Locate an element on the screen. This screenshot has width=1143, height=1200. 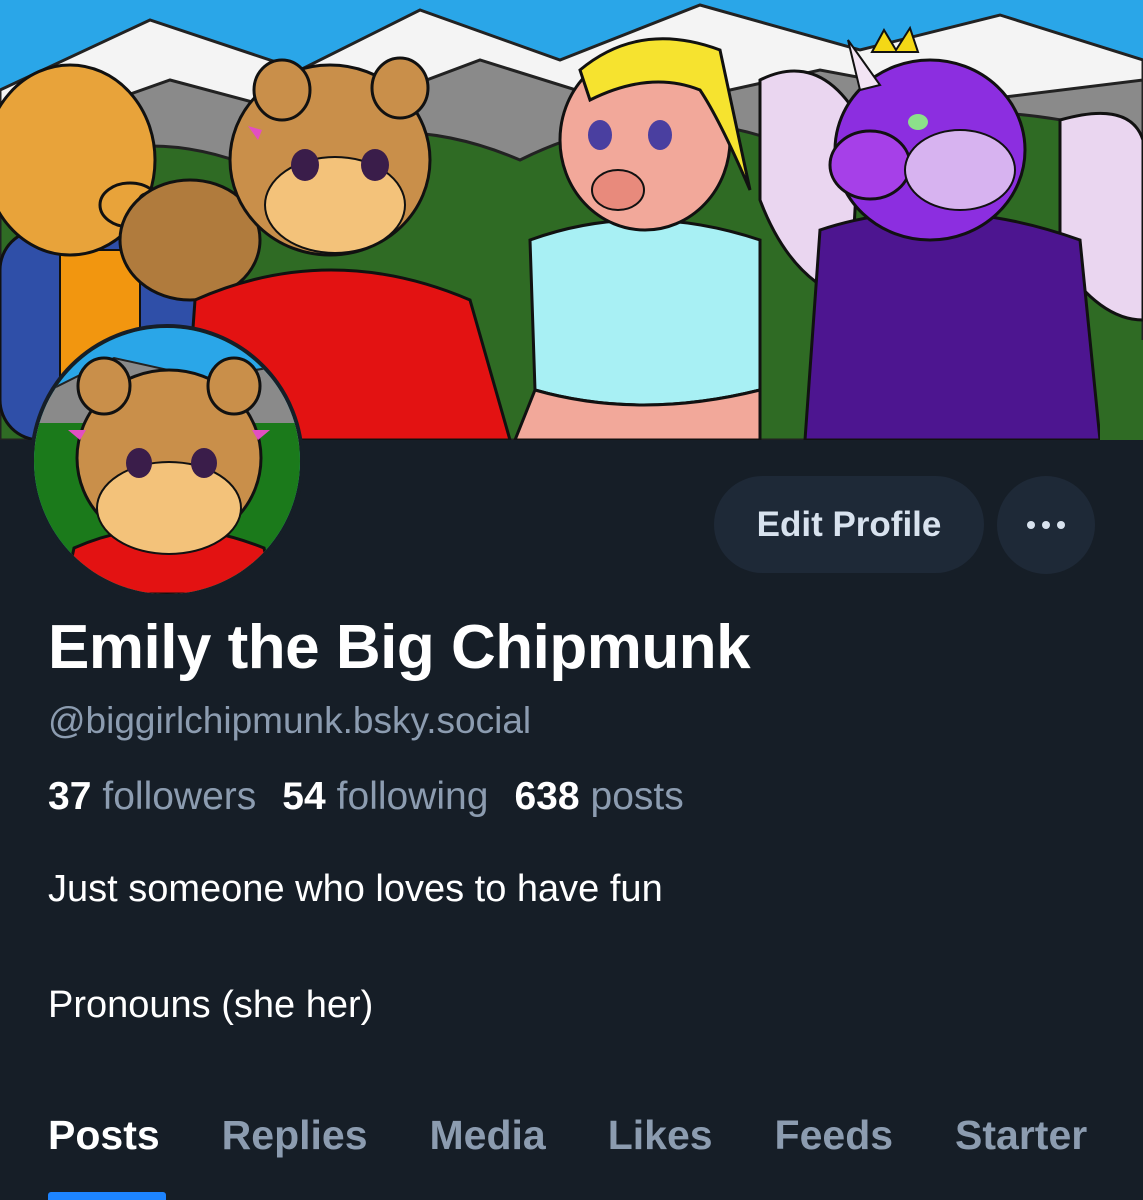
tab-starter: Starter is located at coordinates (1021, 1135).